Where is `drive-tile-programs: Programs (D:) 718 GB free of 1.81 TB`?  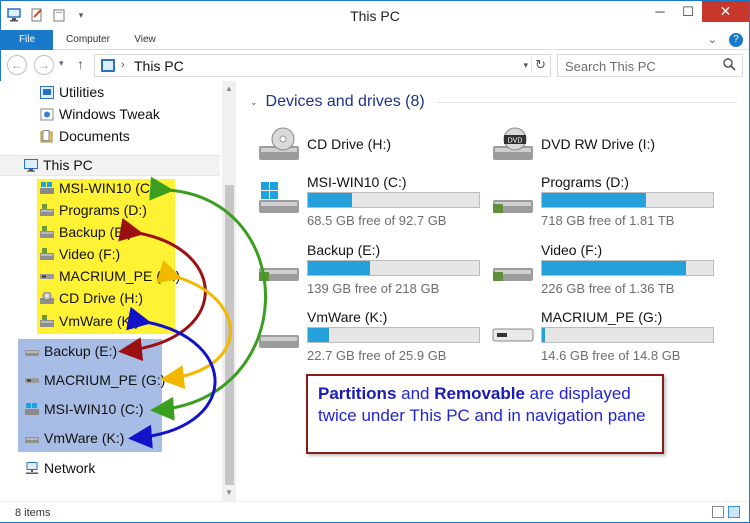
drive-tile-programs: Programs (D:) 718 GB free of 1.81 TB is located at coordinates (602, 201).